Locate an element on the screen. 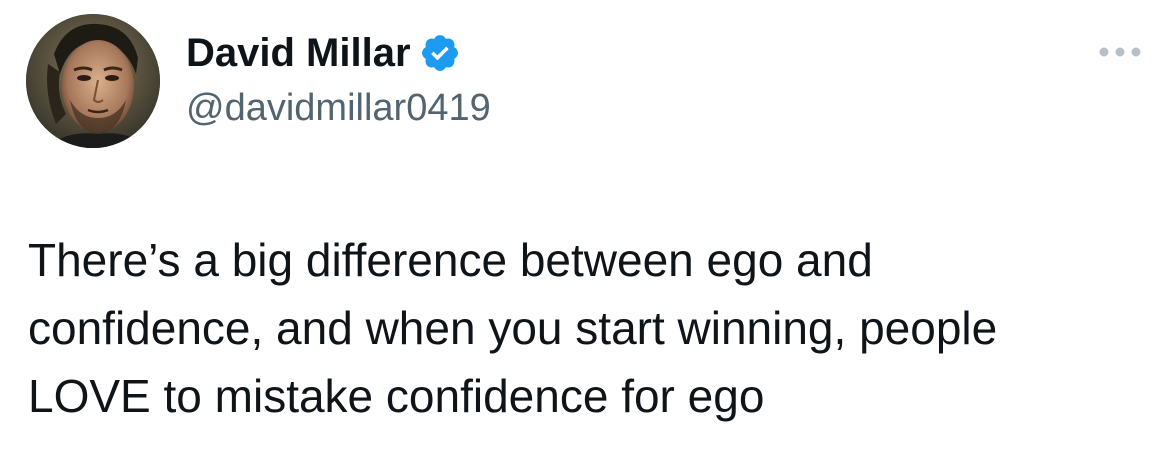 The width and height of the screenshot is (1170, 451). display-name: David Millar is located at coordinates (298, 53).